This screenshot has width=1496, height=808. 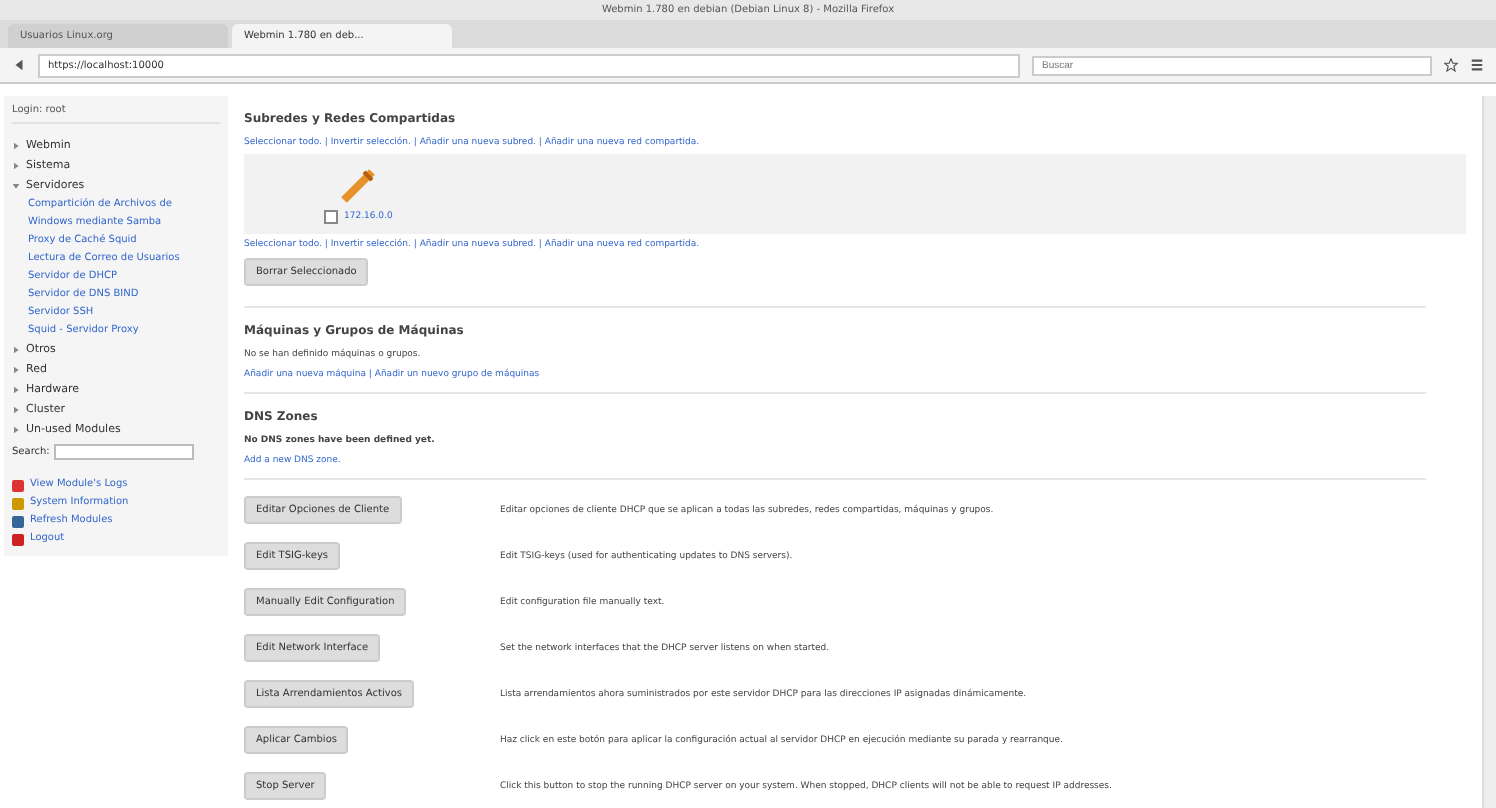 I want to click on search-field, so click(x=123, y=452).